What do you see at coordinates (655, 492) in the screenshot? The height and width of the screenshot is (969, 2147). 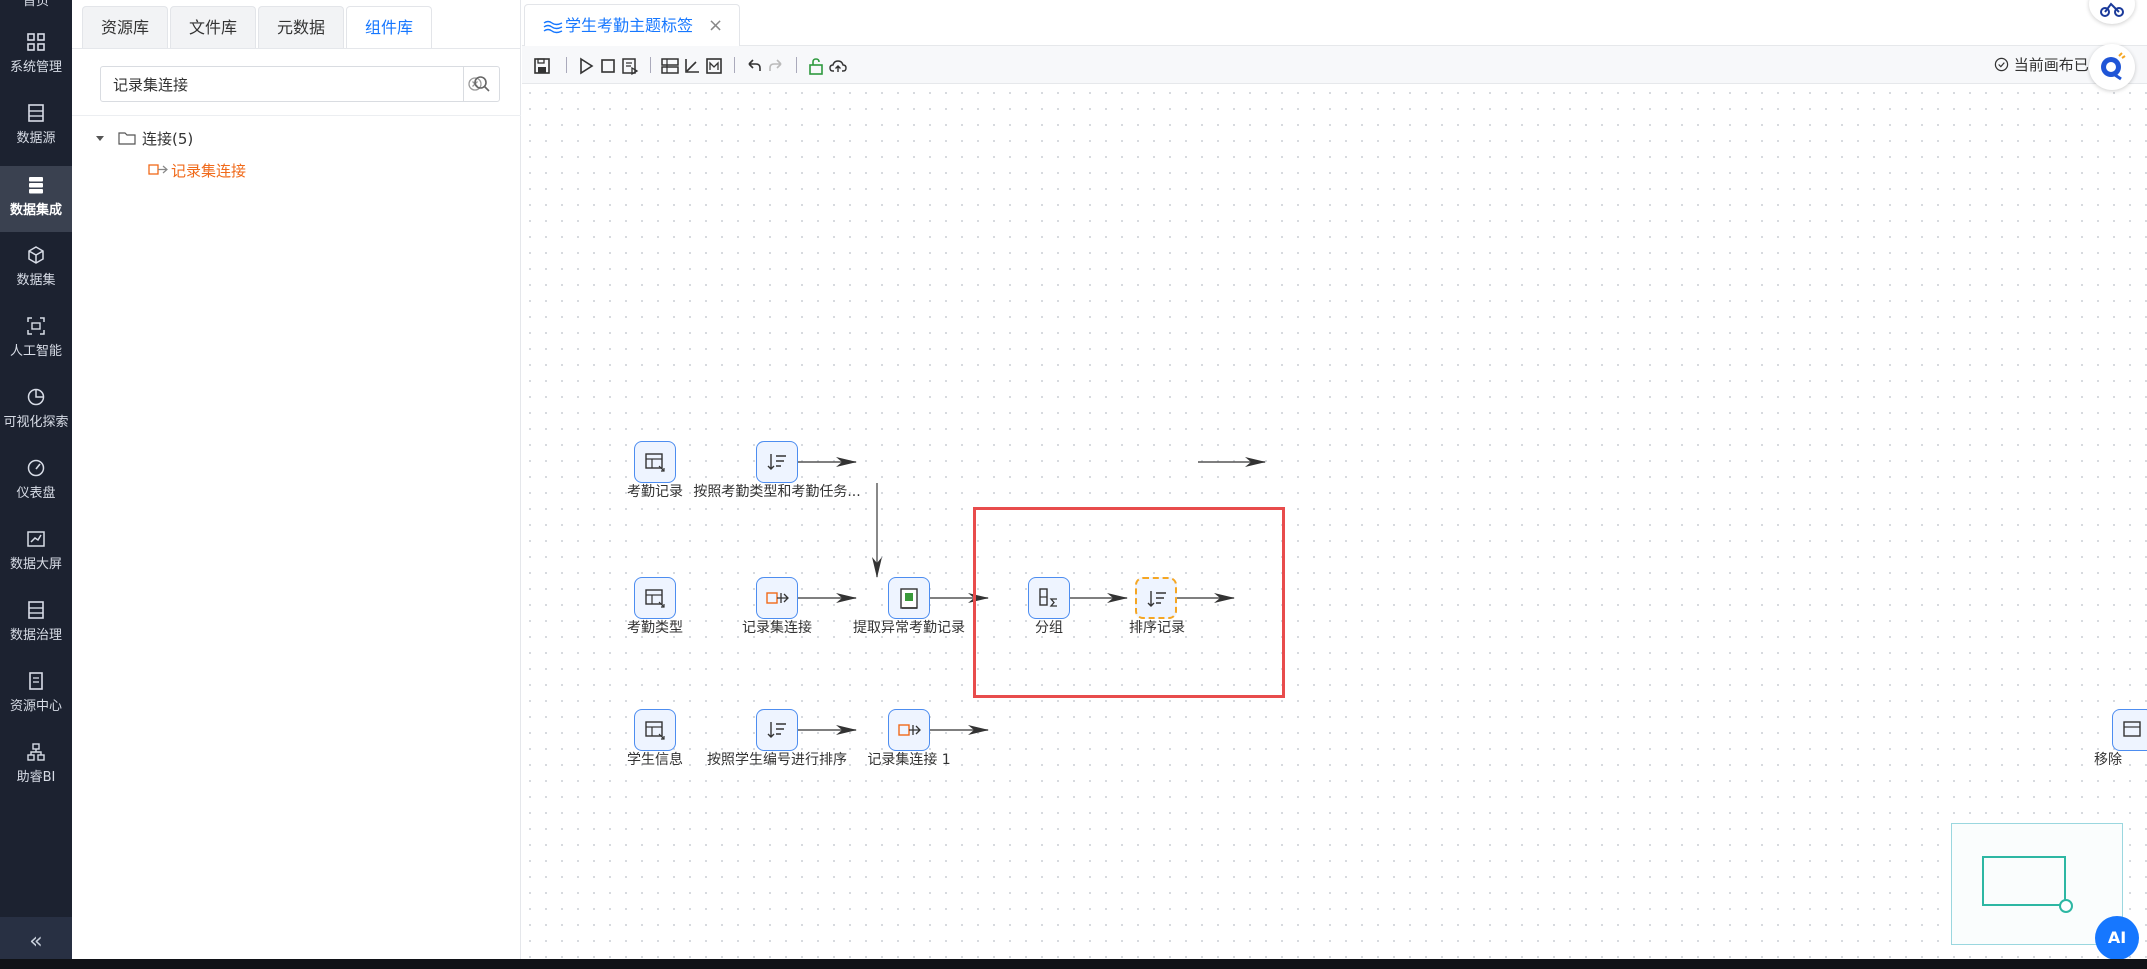 I see `node-label: 考勤记录` at bounding box center [655, 492].